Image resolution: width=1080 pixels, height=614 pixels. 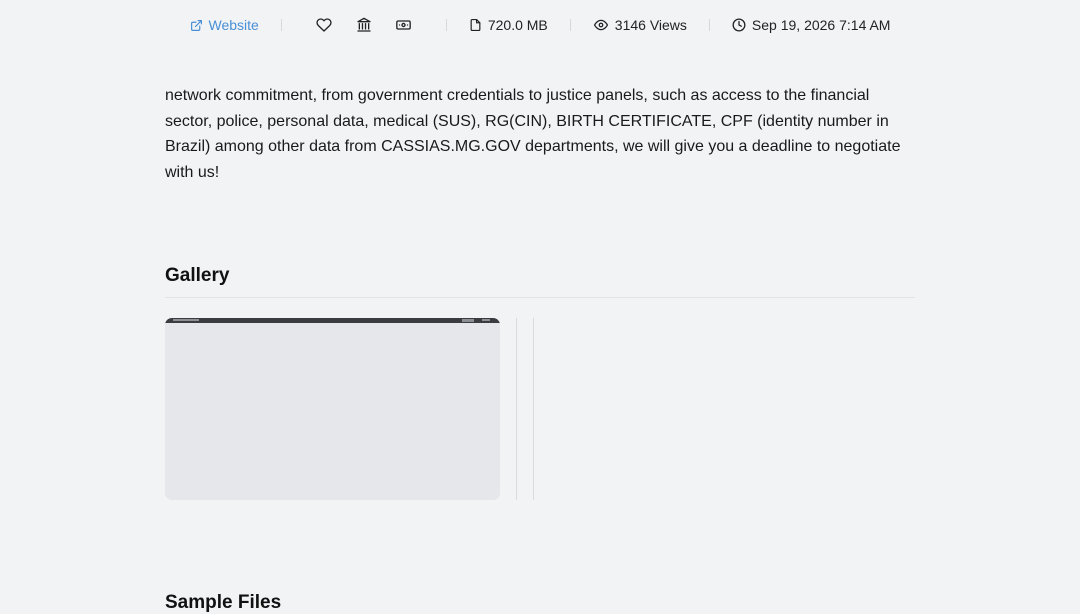 I want to click on file-size: 720.0 MB, so click(x=508, y=25).